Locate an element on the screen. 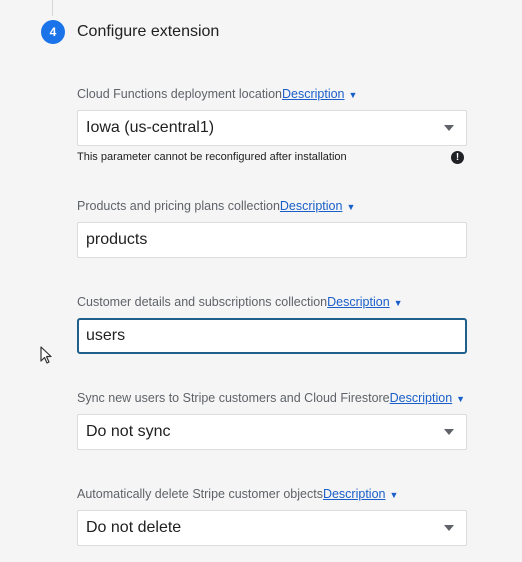  select-value: Iowa (us-central1) is located at coordinates (150, 127).